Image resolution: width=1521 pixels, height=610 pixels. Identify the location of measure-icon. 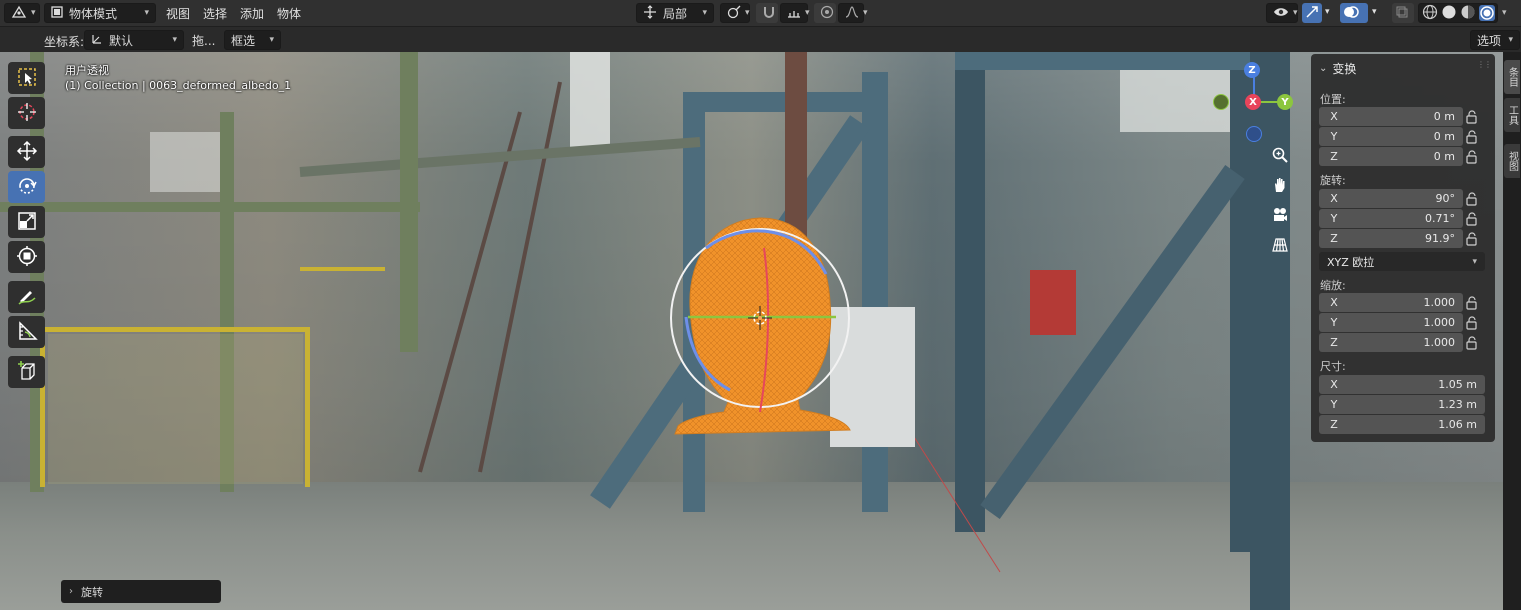
(27, 332).